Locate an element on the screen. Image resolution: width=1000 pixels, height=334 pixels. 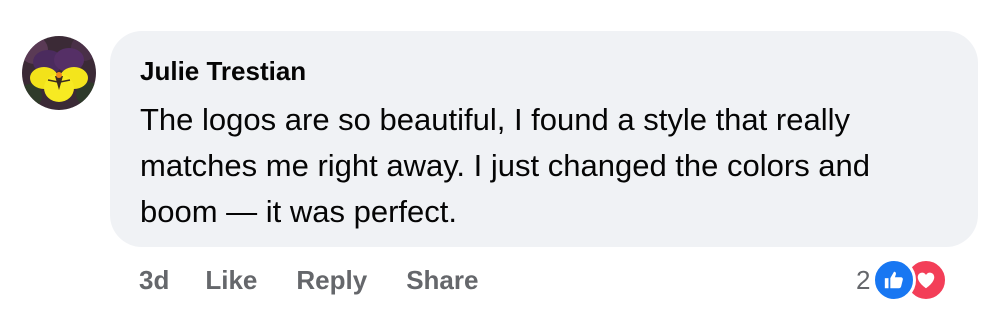
avatar is located at coordinates (59, 73).